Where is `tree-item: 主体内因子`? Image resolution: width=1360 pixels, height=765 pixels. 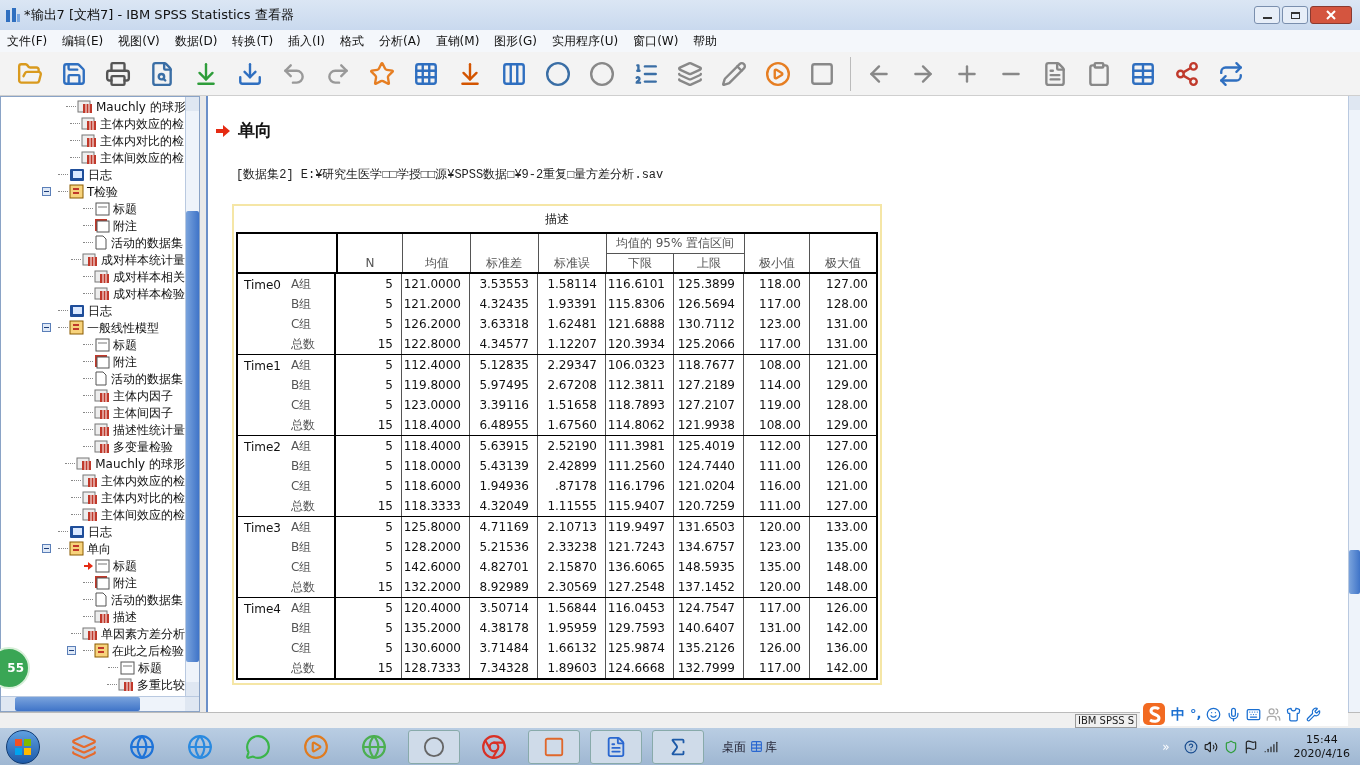 tree-item: 主体内因子 is located at coordinates (143, 395).